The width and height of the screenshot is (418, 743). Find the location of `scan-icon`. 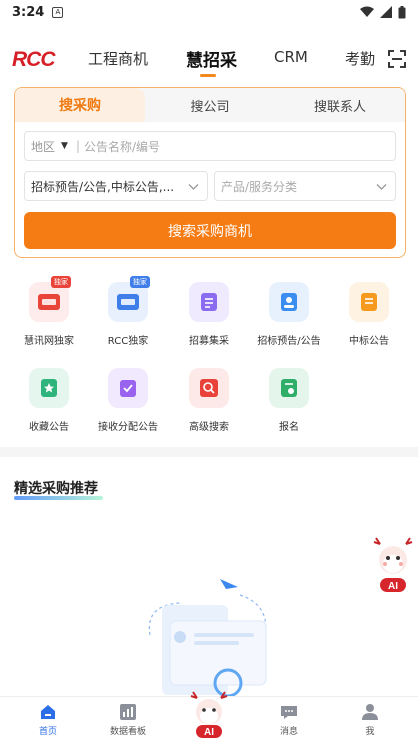

scan-icon is located at coordinates (397, 59).